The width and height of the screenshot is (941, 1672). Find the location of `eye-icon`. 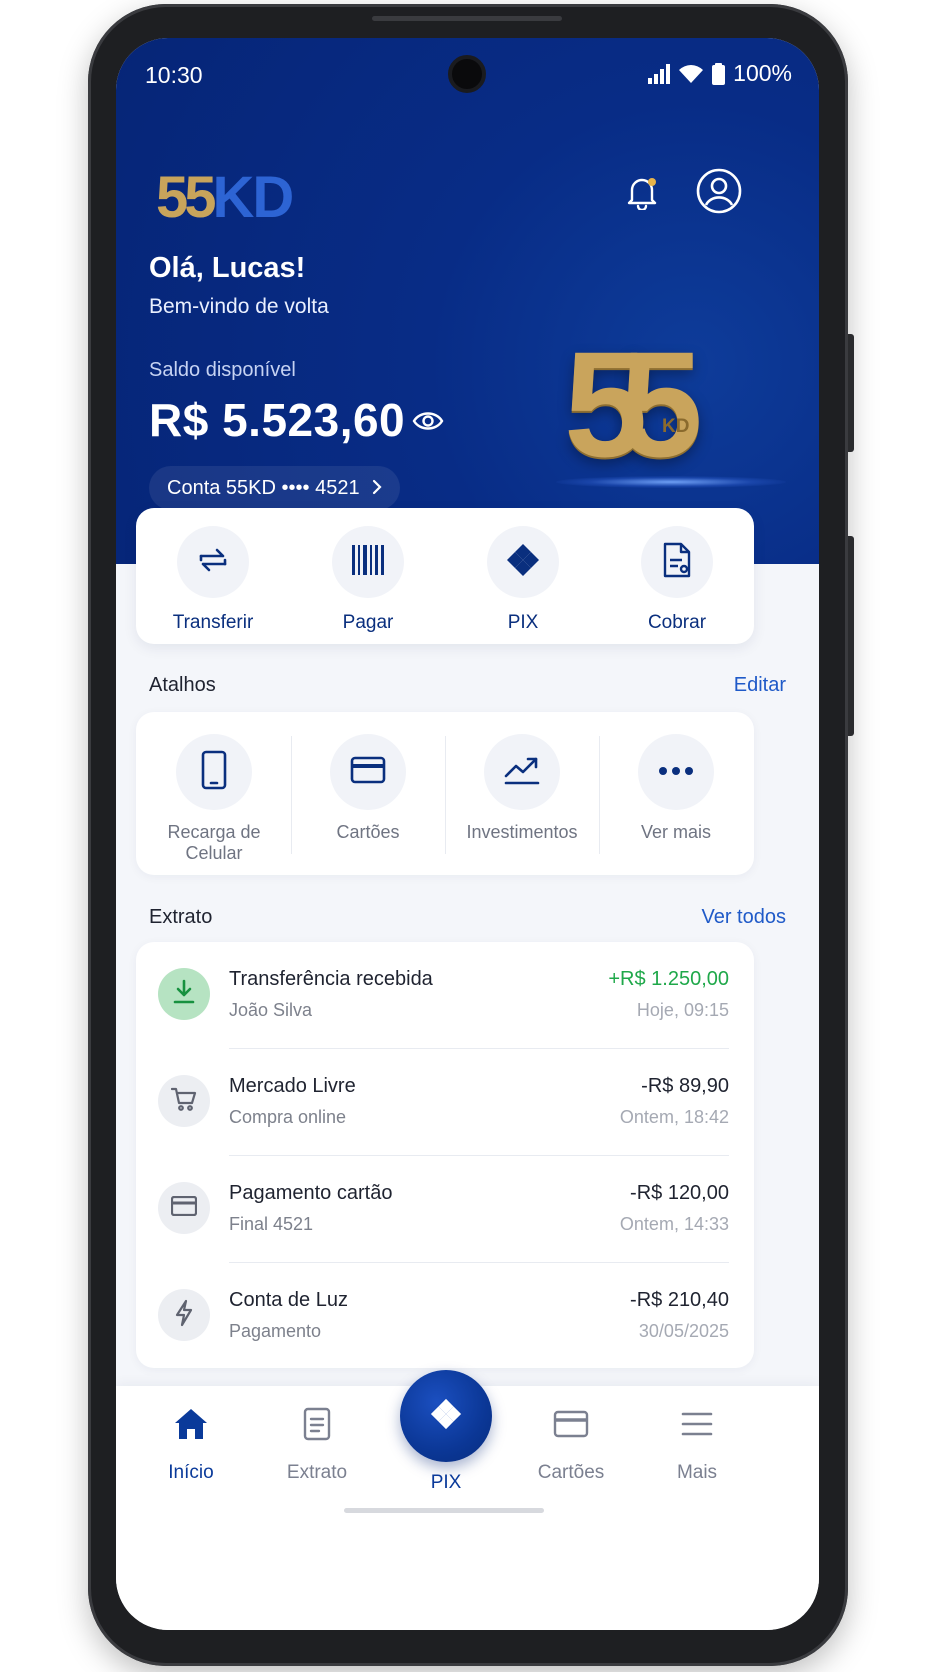

eye-icon is located at coordinates (428, 424).